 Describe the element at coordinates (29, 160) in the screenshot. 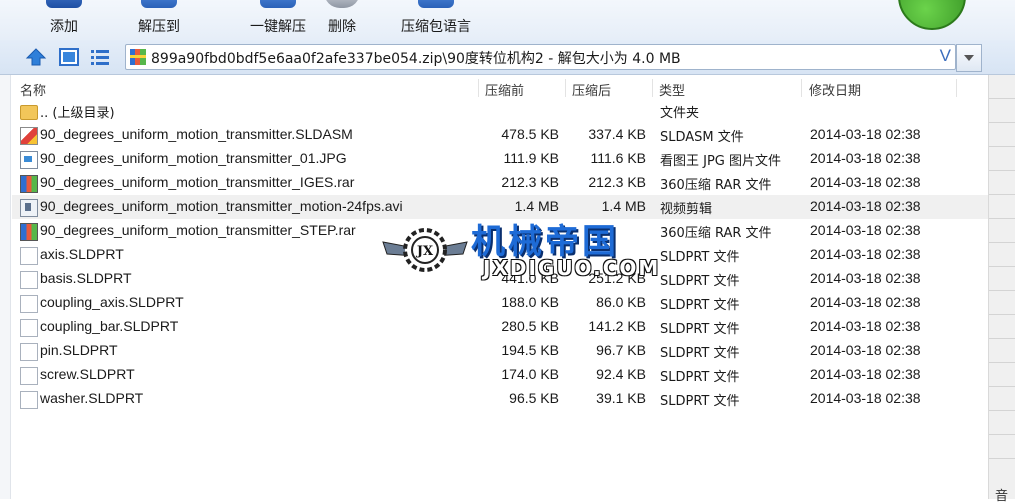

I see `jpg-image-icon` at that location.